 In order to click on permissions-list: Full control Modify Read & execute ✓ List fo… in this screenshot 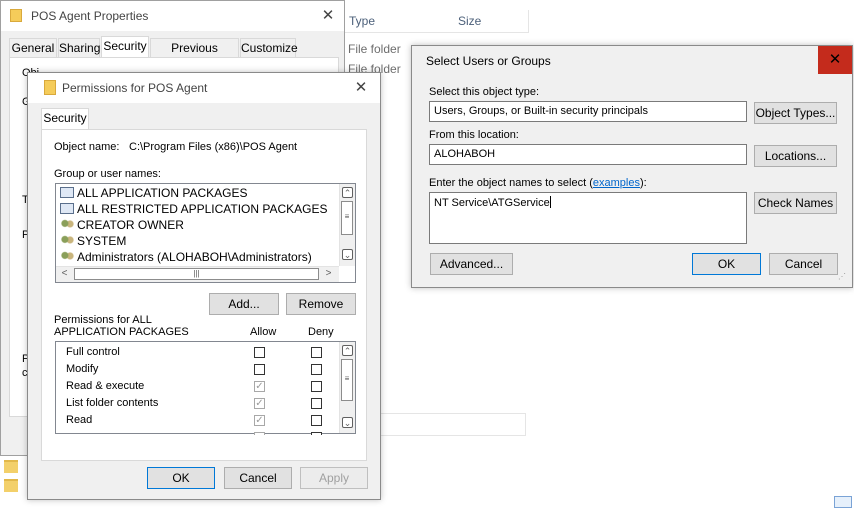, I will do `click(205, 388)`.